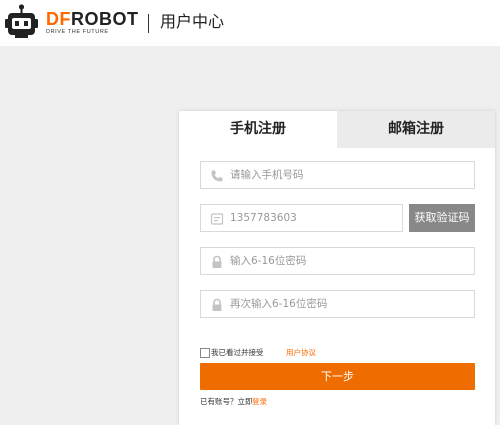  What do you see at coordinates (21, 22) in the screenshot?
I see `robot-logo-icon` at bounding box center [21, 22].